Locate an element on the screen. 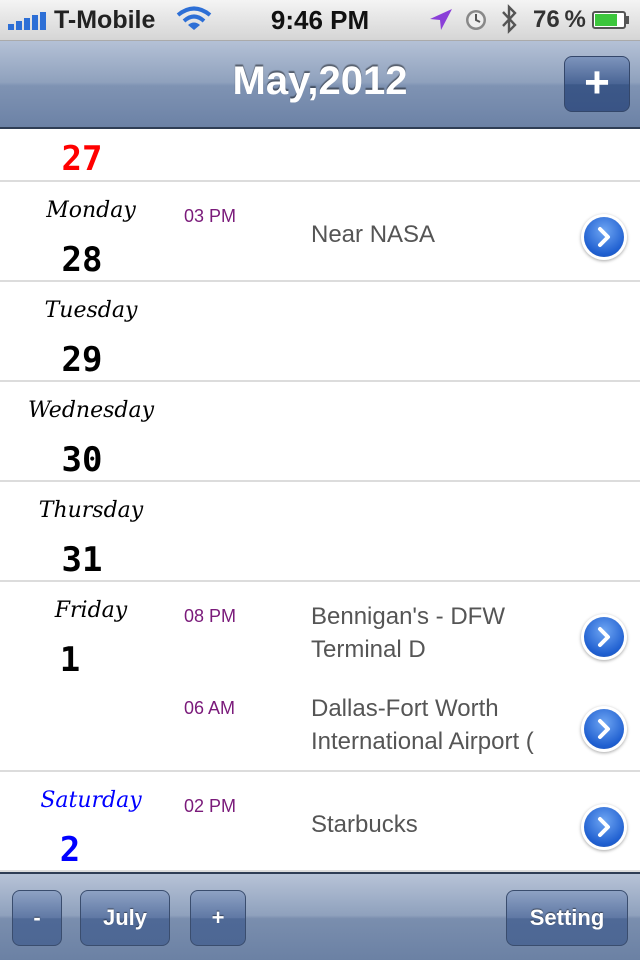  event-title: Bennigan's - DFW Terminal D is located at coordinates (441, 633).